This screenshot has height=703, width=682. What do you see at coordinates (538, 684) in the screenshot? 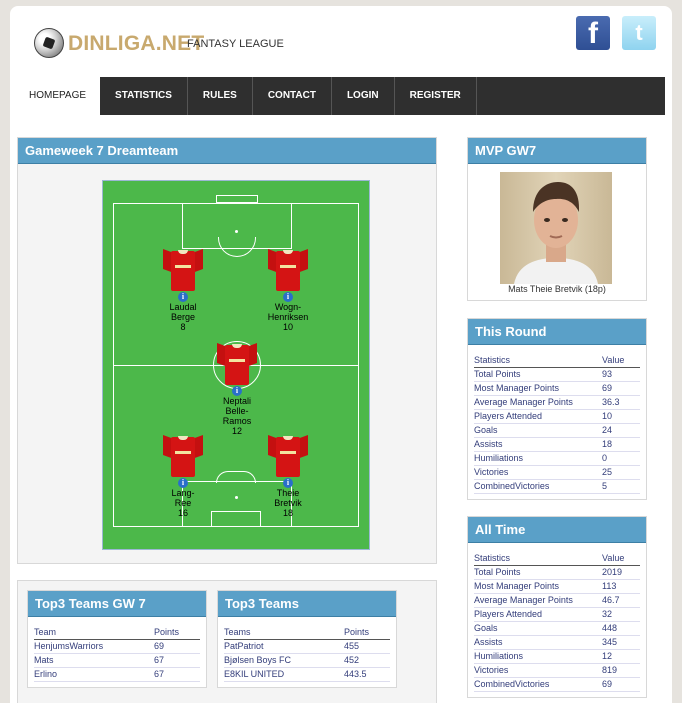
I see `stat-label: CombinedVictories` at bounding box center [538, 684].